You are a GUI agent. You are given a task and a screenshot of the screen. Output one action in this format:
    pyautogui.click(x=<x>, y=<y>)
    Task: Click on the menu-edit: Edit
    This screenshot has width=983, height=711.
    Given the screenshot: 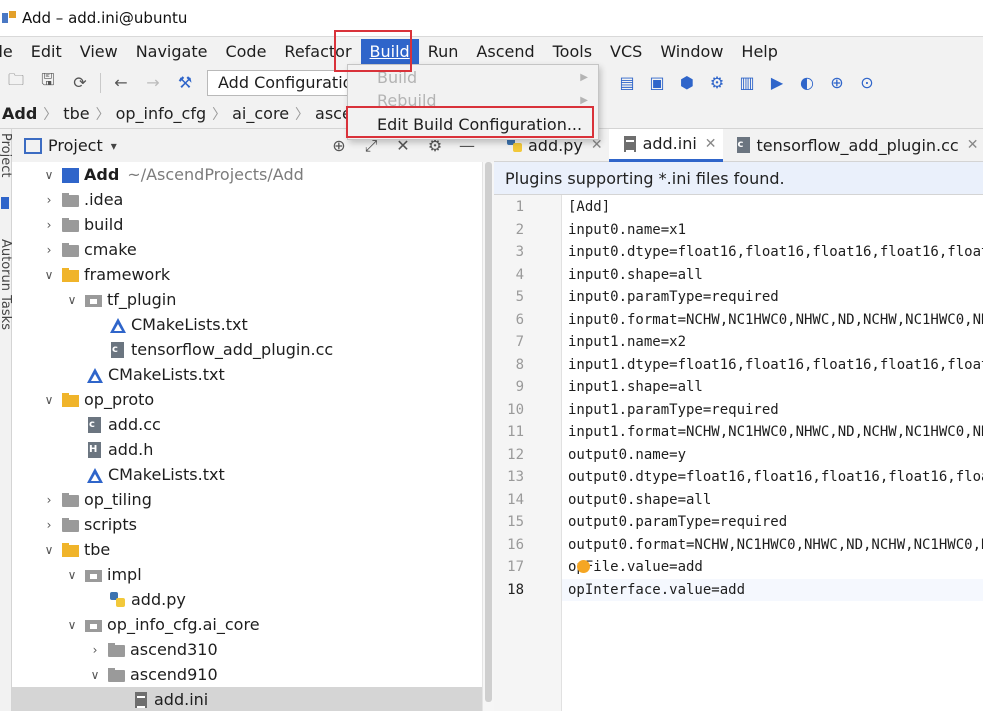 What is the action you would take?
    pyautogui.click(x=46, y=52)
    